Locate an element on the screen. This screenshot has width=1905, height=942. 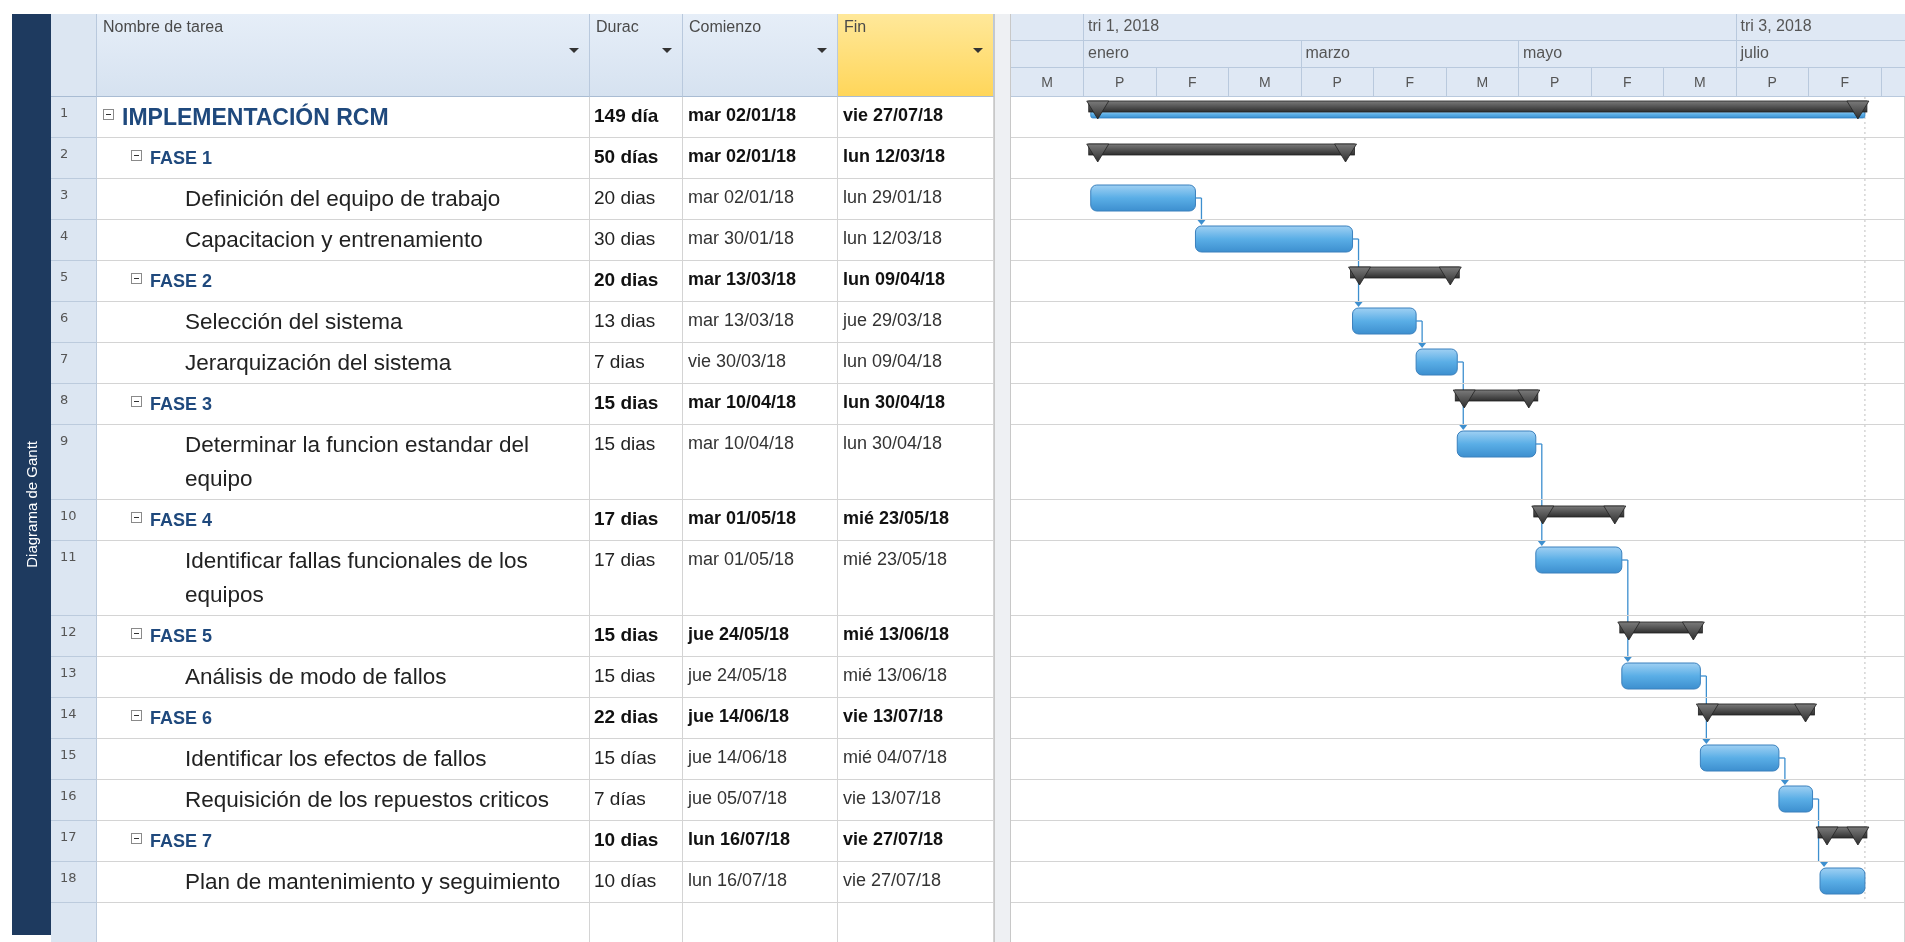
start-date-cell: mar 30/01/18 is located at coordinates (760, 240).